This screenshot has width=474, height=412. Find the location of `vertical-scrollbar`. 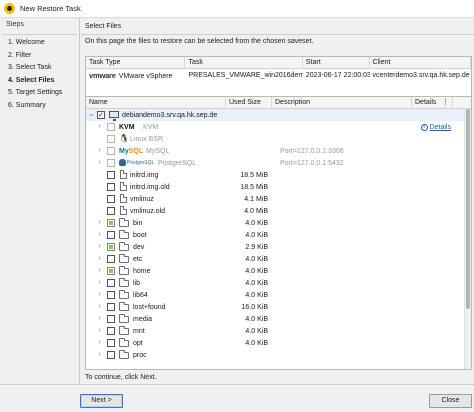

vertical-scrollbar is located at coordinates (467, 239).